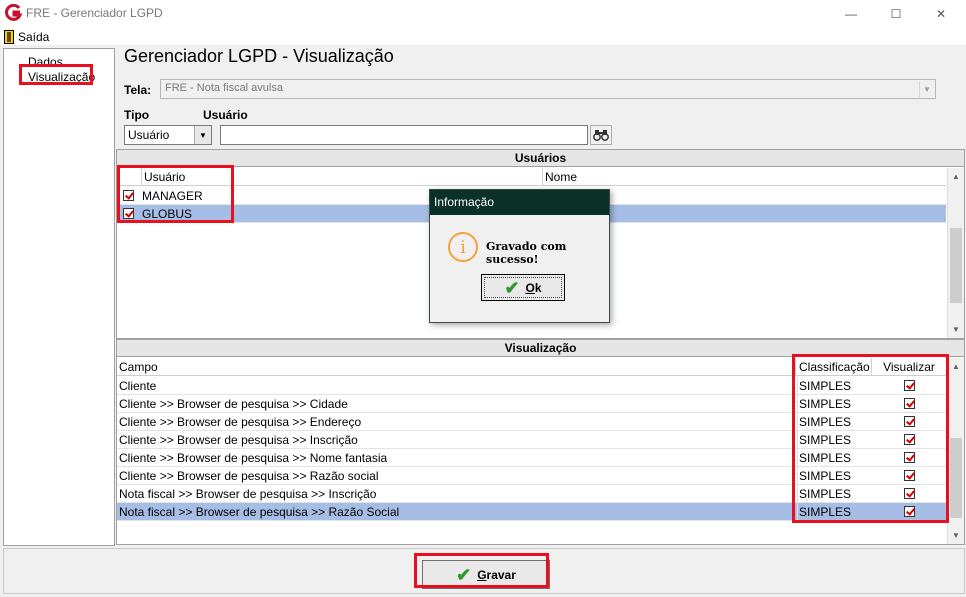  I want to click on search-button, so click(601, 135).